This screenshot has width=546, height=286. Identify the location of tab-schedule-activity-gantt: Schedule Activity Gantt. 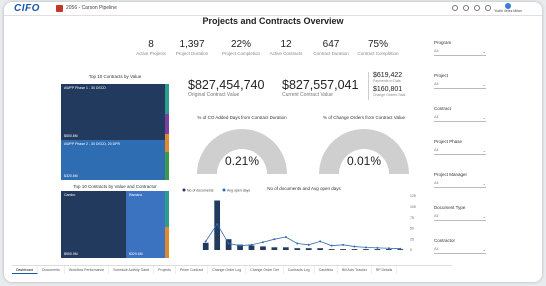
(132, 270).